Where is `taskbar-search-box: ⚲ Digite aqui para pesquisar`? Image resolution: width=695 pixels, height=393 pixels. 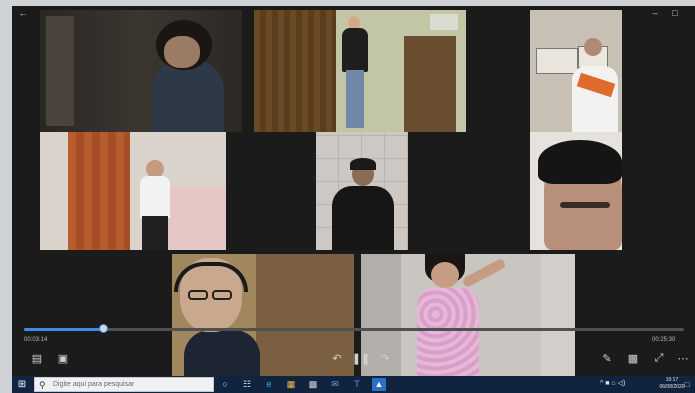 taskbar-search-box: ⚲ Digite aqui para pesquisar is located at coordinates (124, 384).